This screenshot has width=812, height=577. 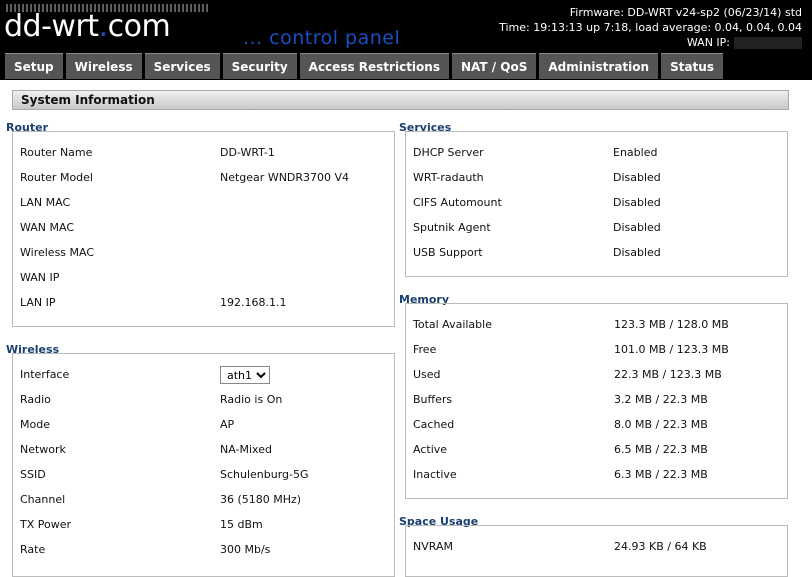 I want to click on service-field-label: Sputnik Agent, so click(x=452, y=227).